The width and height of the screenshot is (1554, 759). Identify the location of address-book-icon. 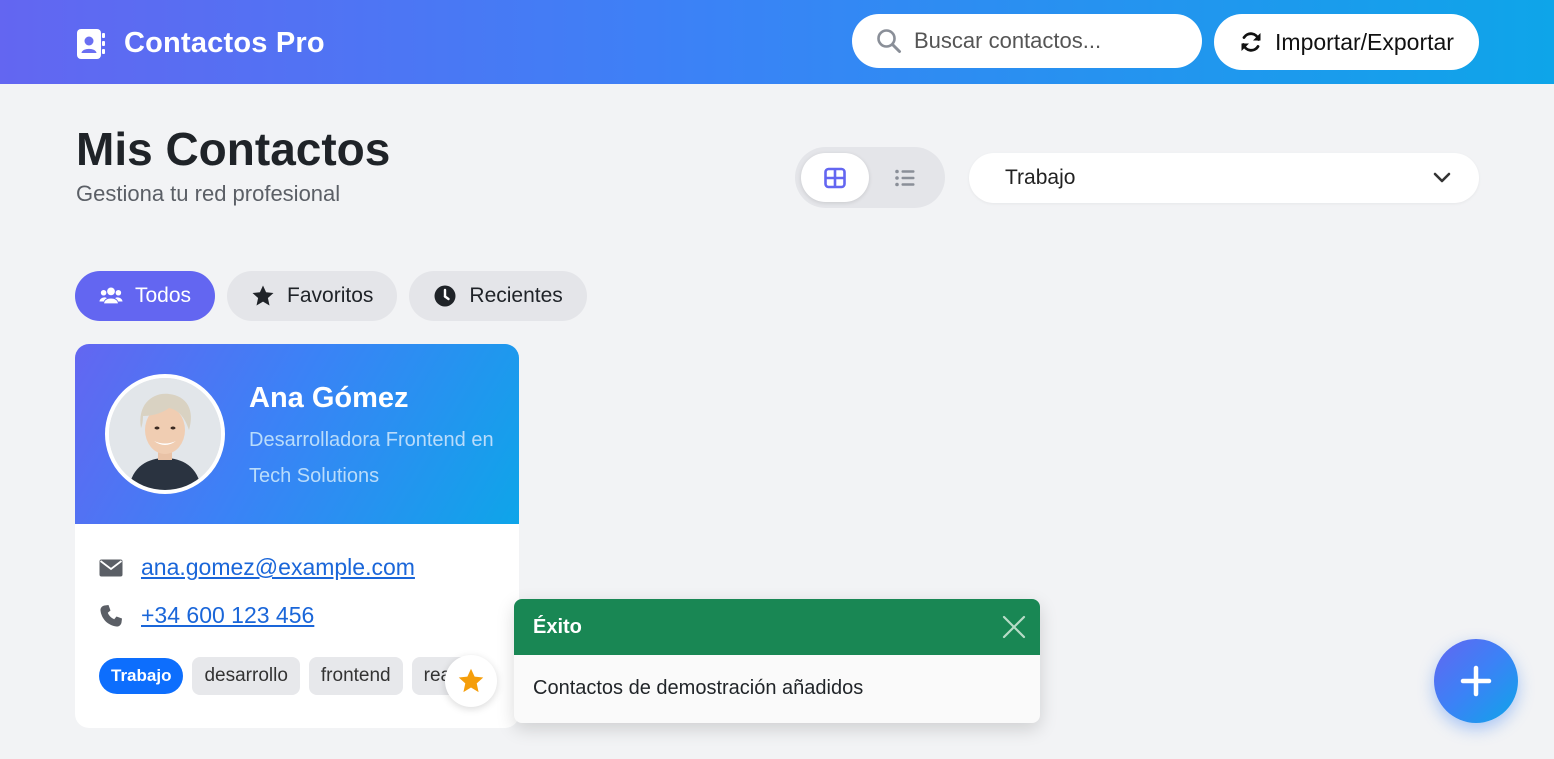
(91, 43).